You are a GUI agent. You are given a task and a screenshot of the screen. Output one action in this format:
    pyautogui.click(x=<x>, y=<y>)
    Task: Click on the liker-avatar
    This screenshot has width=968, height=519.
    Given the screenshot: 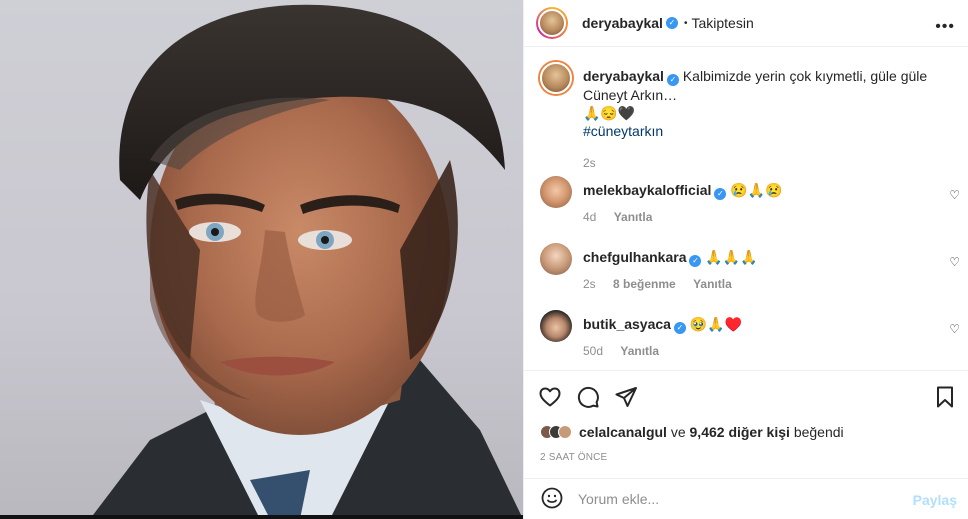 What is the action you would take?
    pyautogui.click(x=565, y=432)
    